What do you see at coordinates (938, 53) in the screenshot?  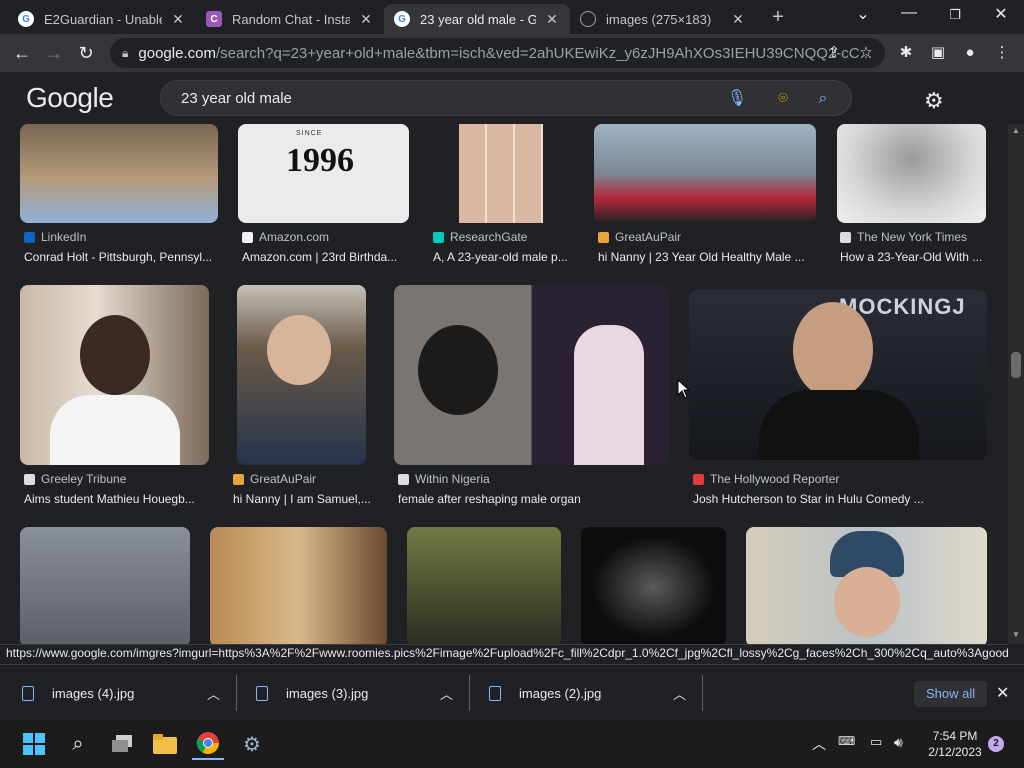 I see `side-panel-icon: ▣` at bounding box center [938, 53].